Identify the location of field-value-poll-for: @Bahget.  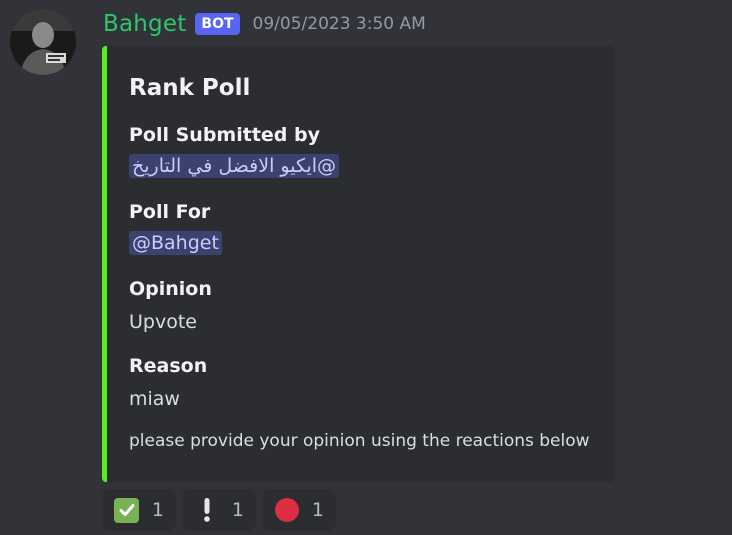
(175, 243).